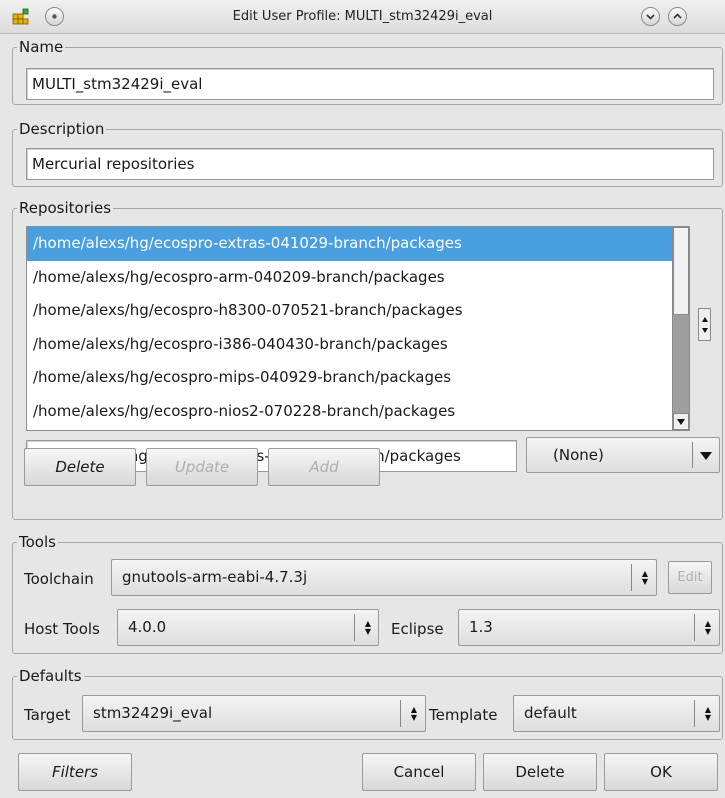 The width and height of the screenshot is (725, 798). I want to click on template-label: Template, so click(463, 715).